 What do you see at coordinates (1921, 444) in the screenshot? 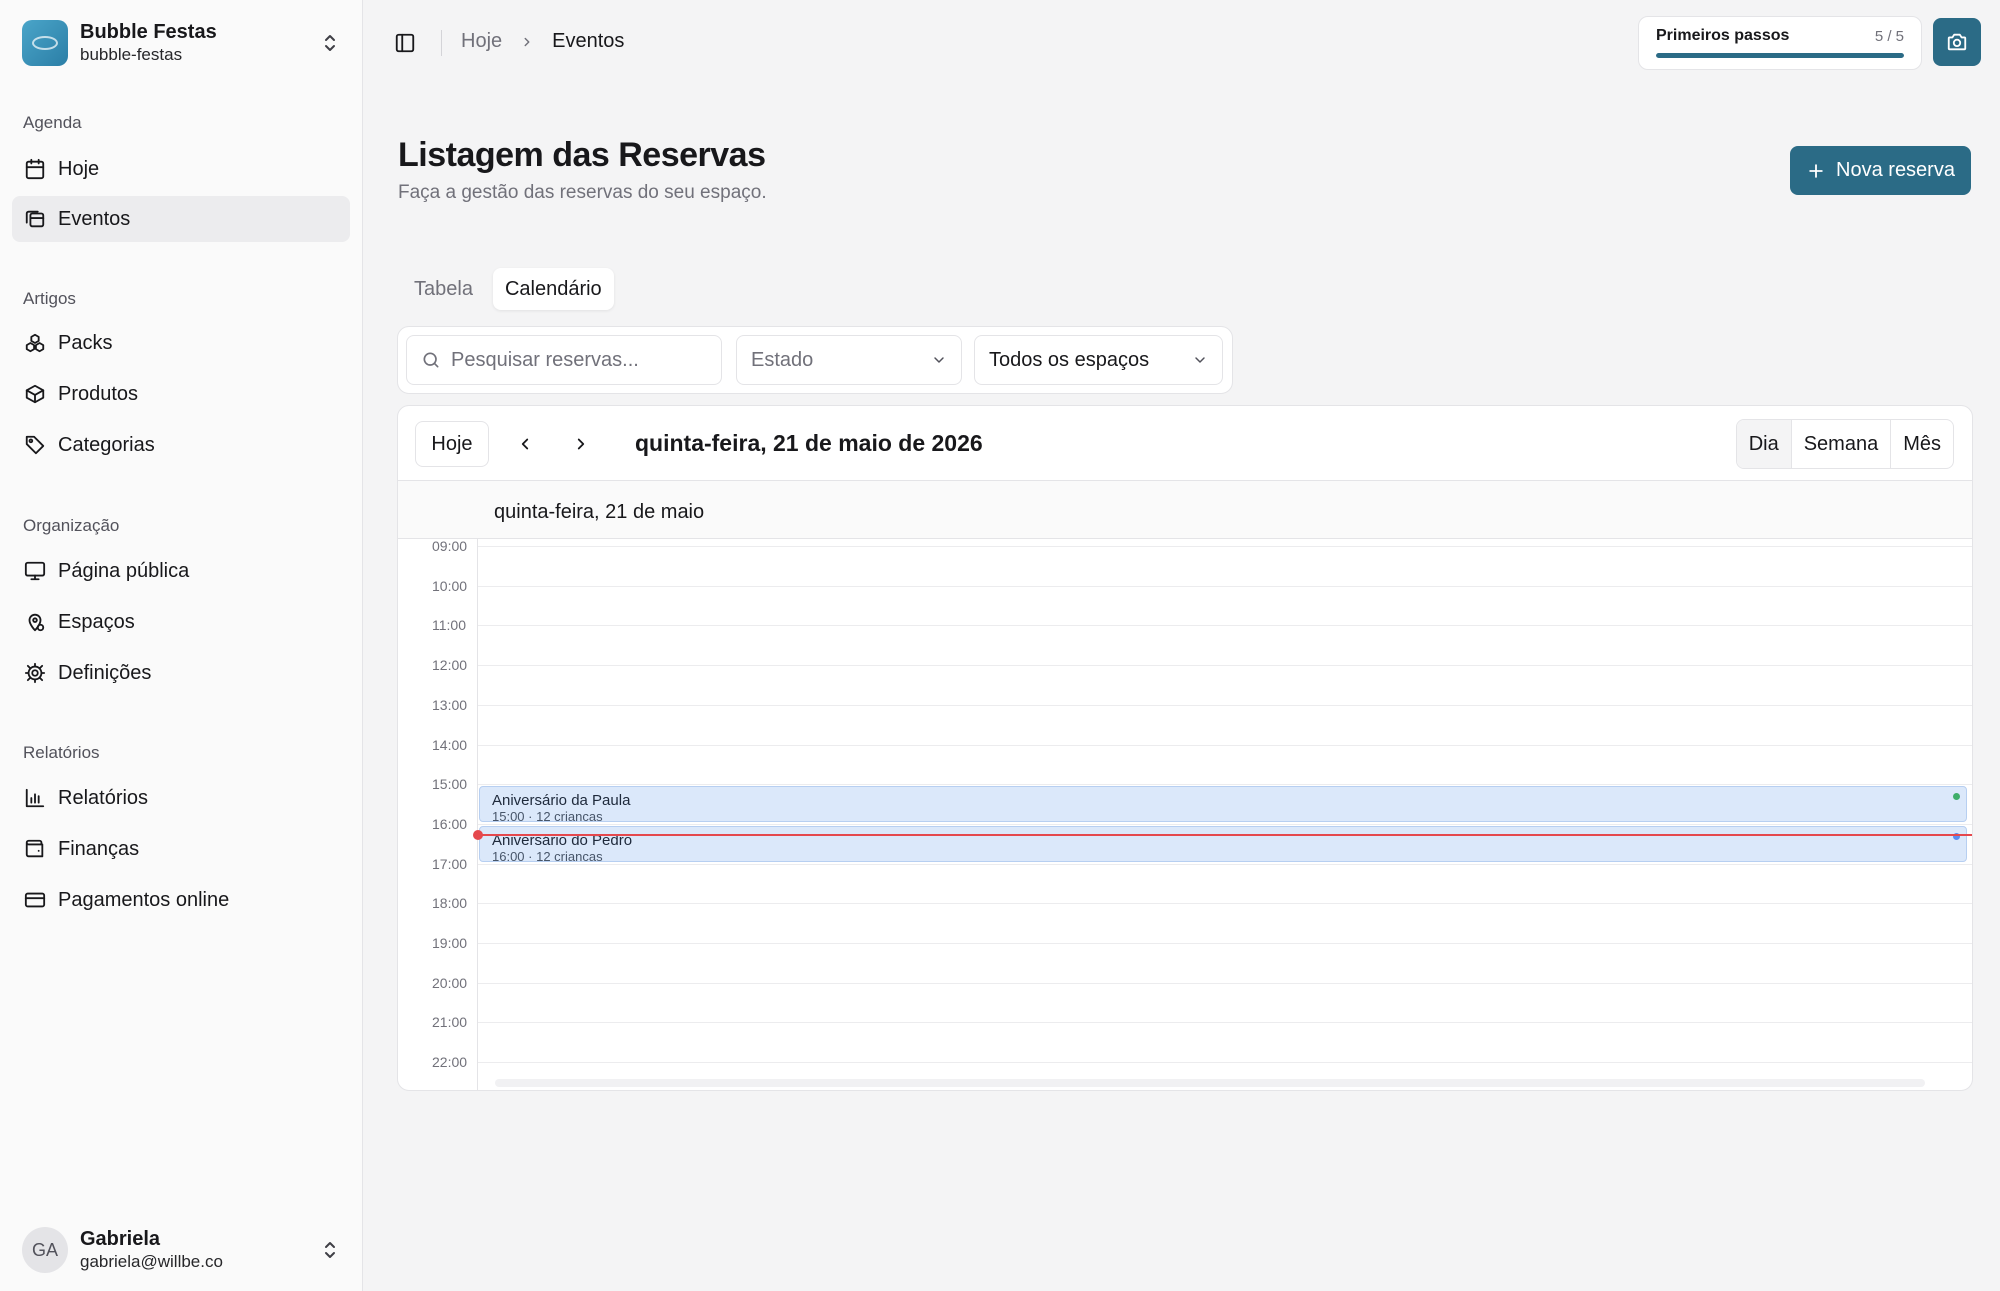
I see `view-month-button: Mês` at bounding box center [1921, 444].